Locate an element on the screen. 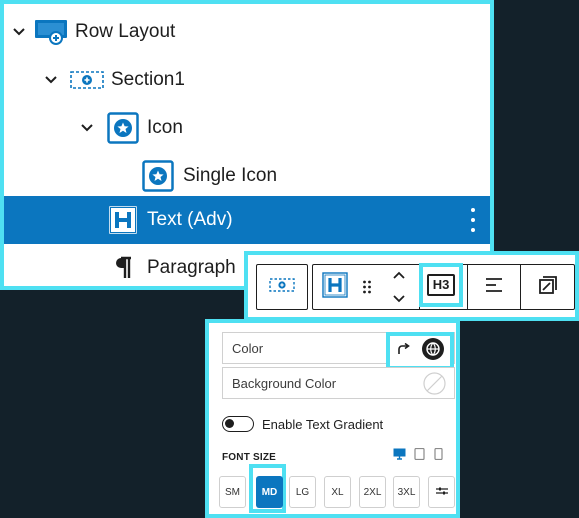  move-buttons is located at coordinates (399, 287).